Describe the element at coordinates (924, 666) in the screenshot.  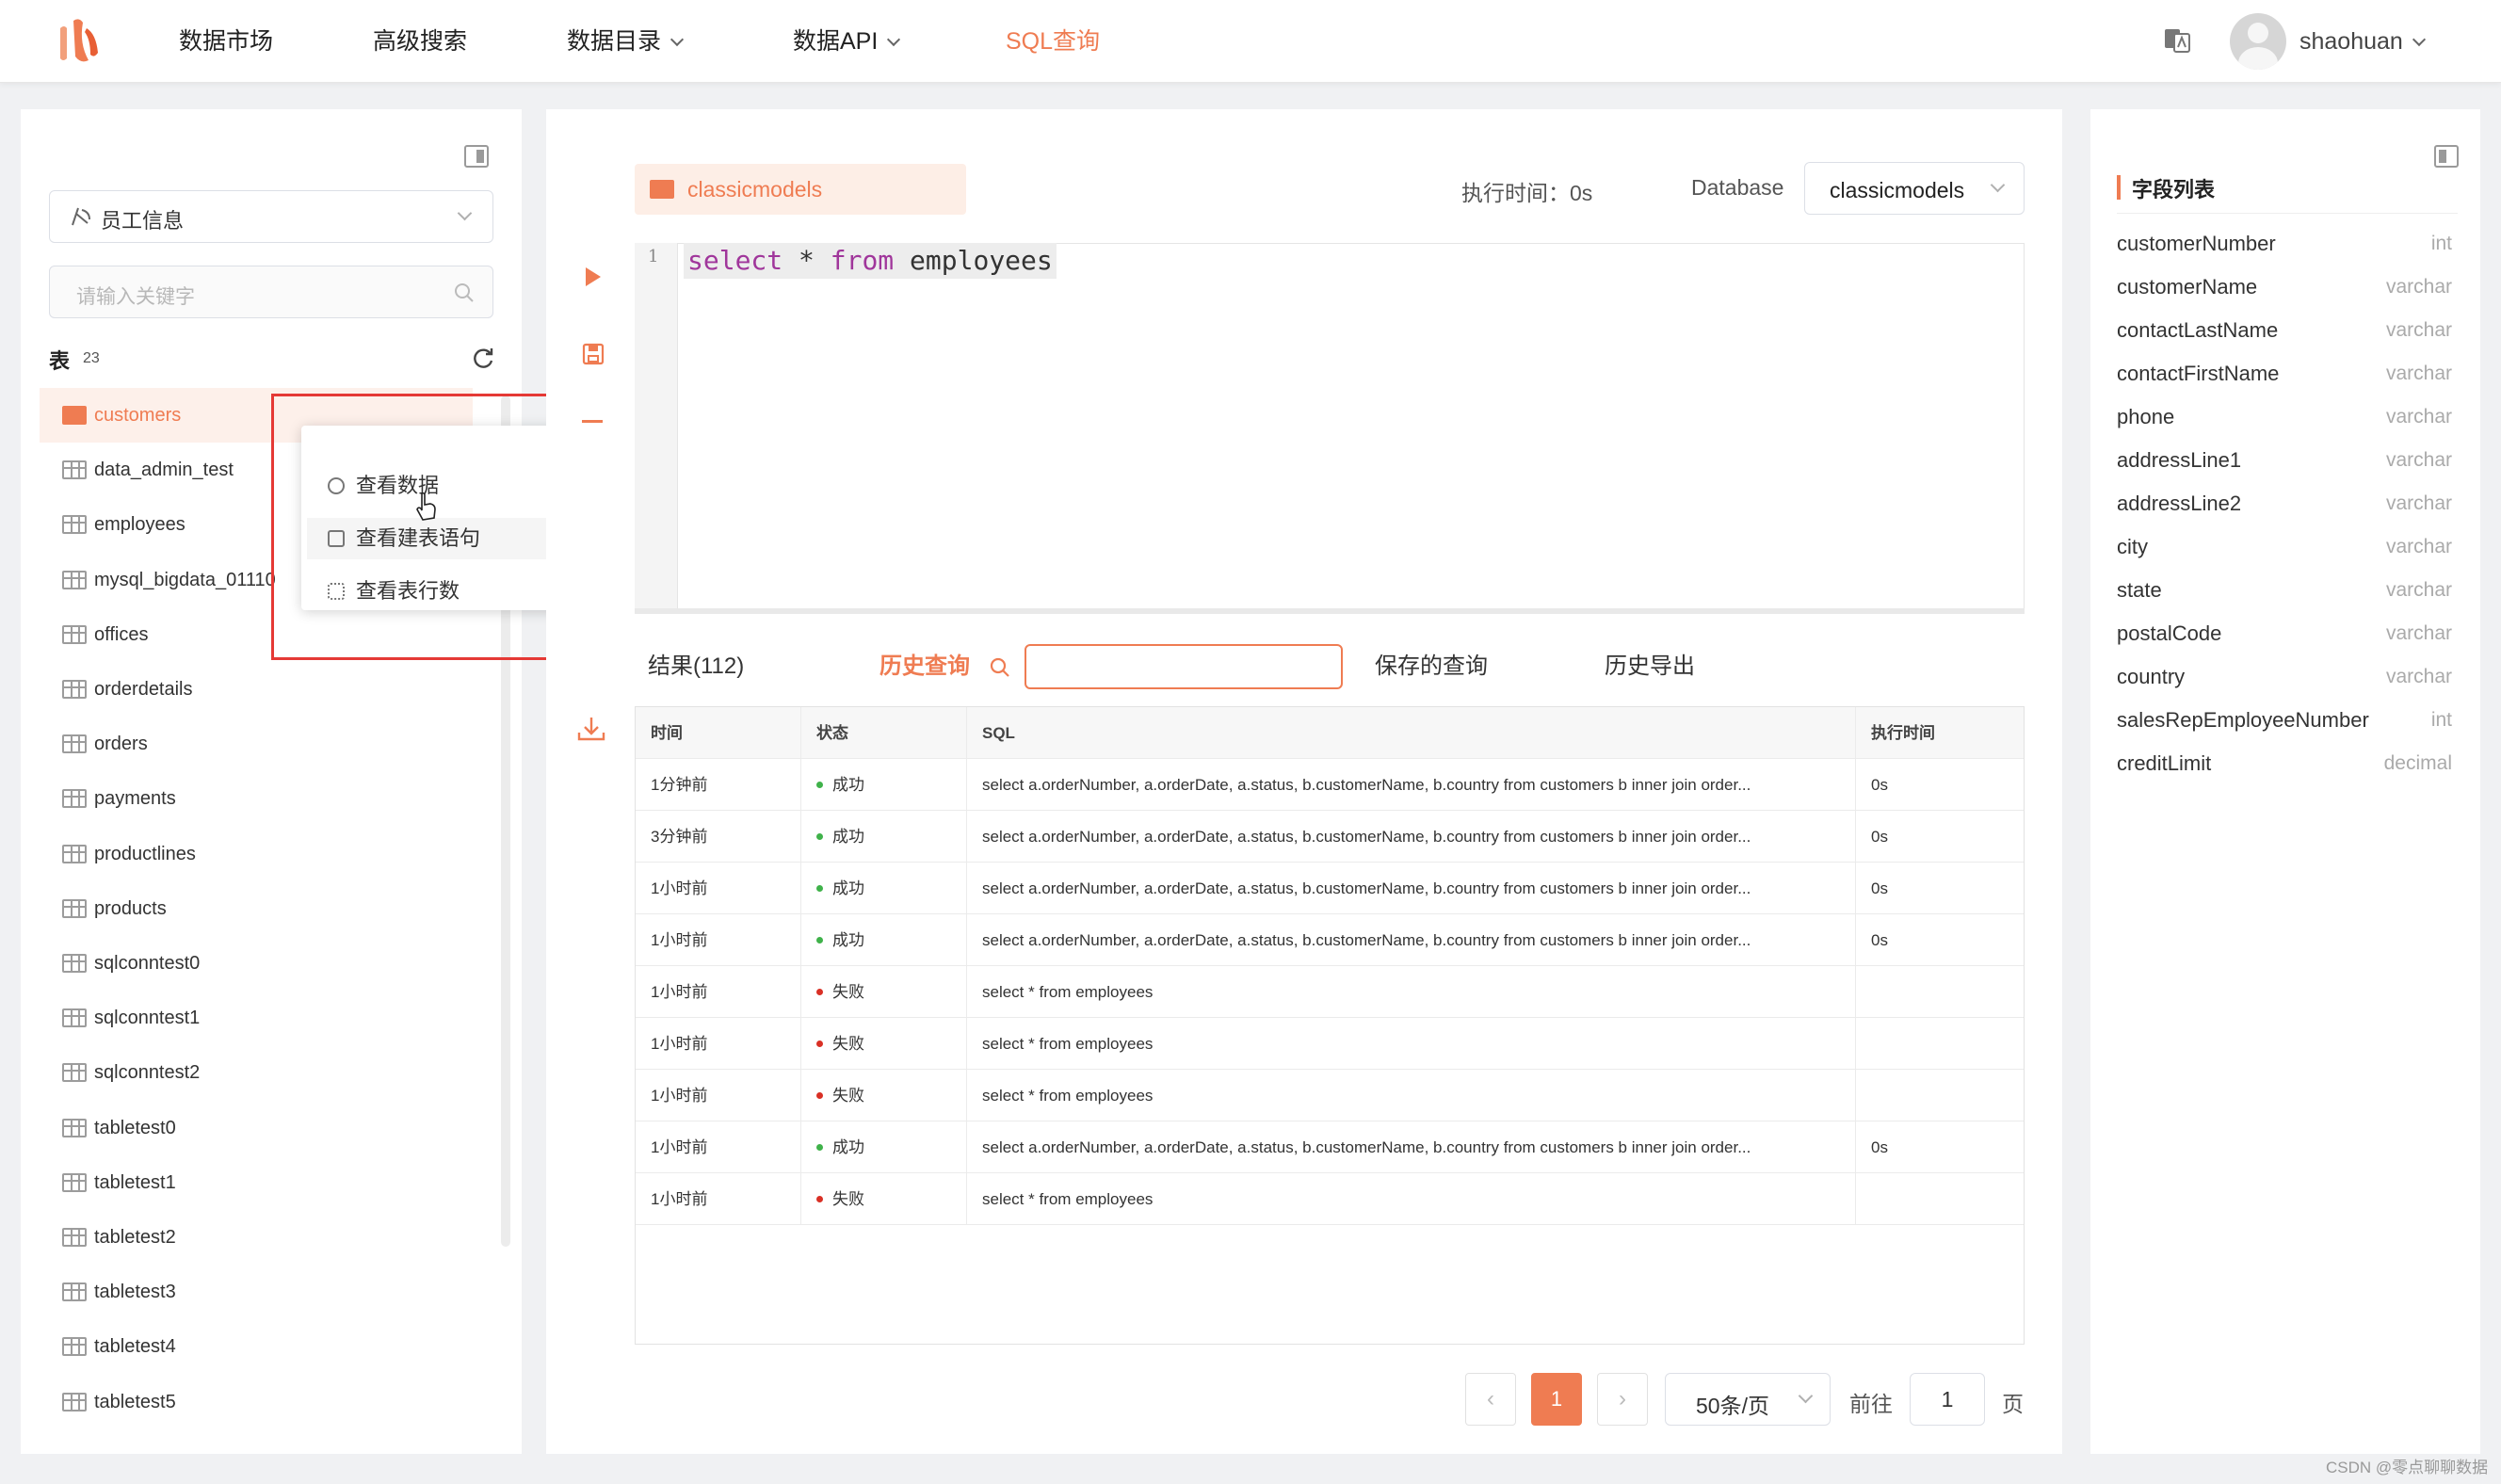
I see `tab-history: 历史查询` at that location.